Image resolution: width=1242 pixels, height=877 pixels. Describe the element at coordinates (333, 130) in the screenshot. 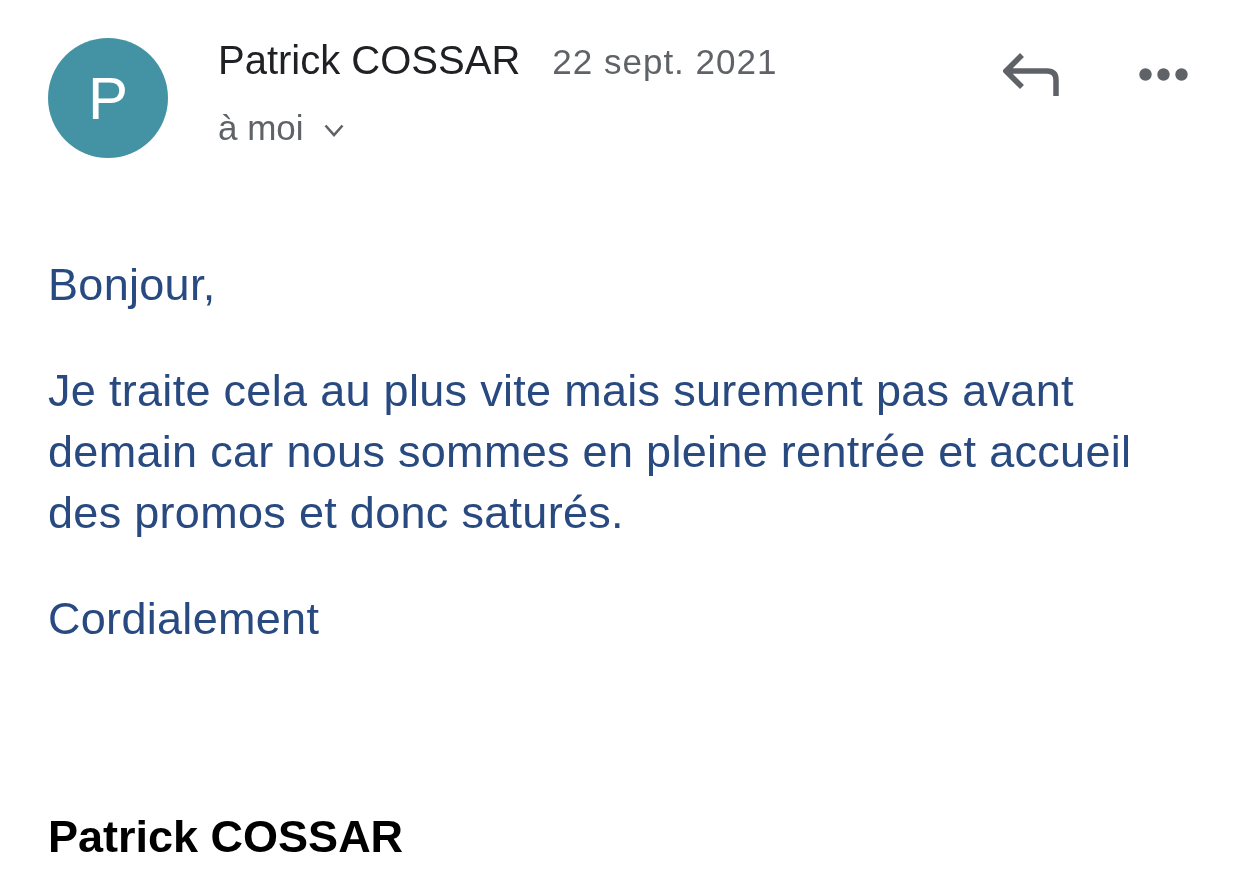

I see `chevron-down-icon` at that location.